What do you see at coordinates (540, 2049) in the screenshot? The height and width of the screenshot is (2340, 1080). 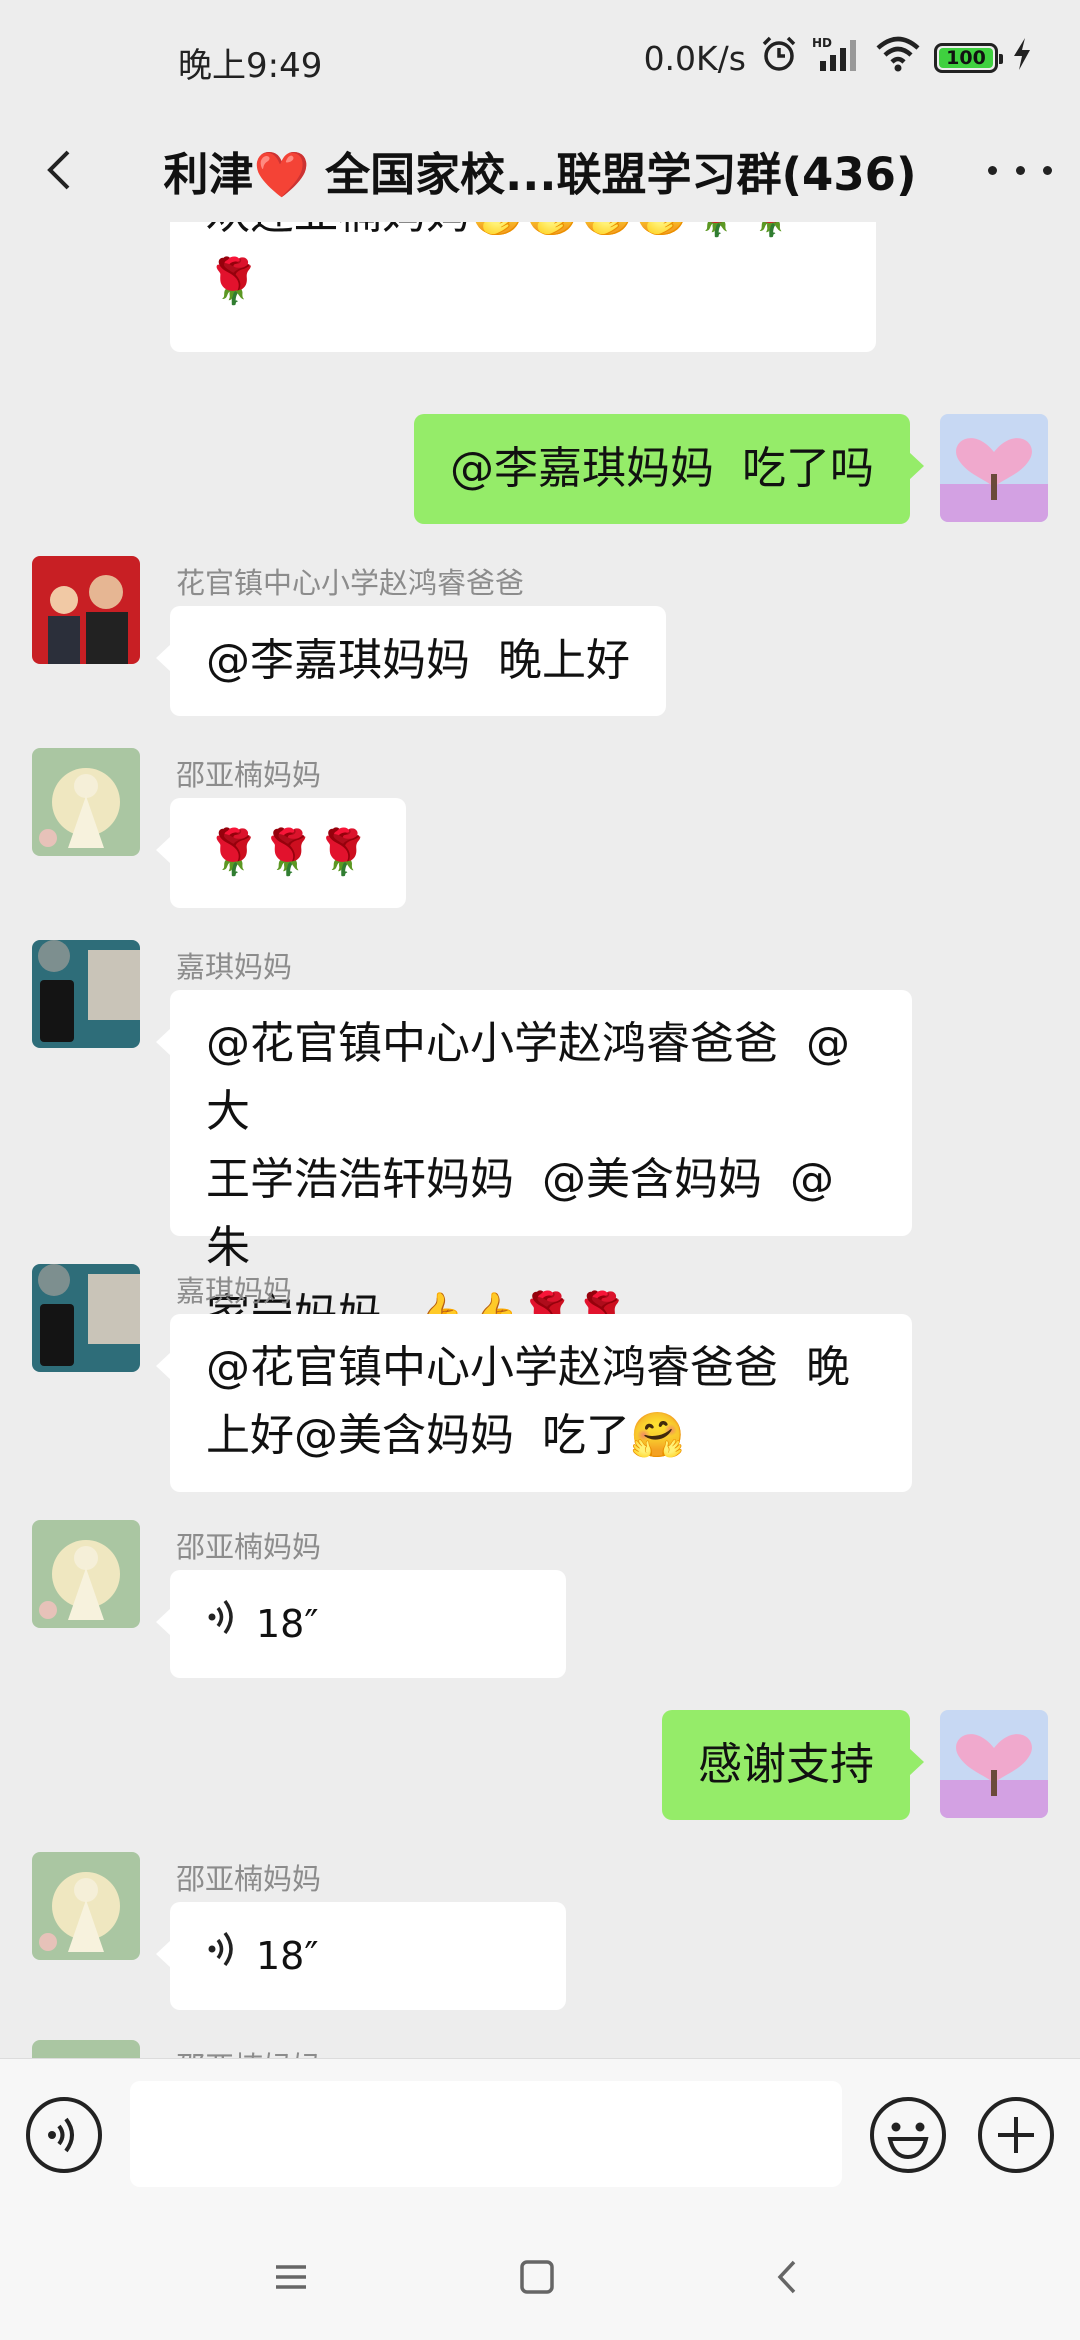 I see `chat-message: 邵亚楠妈妈` at bounding box center [540, 2049].